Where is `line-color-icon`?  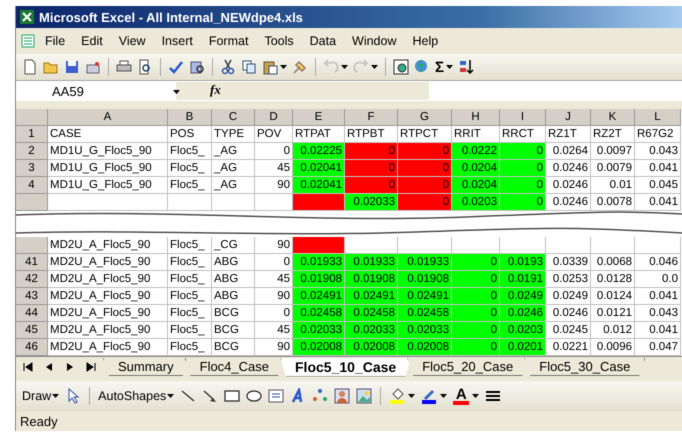 line-color-icon is located at coordinates (429, 396).